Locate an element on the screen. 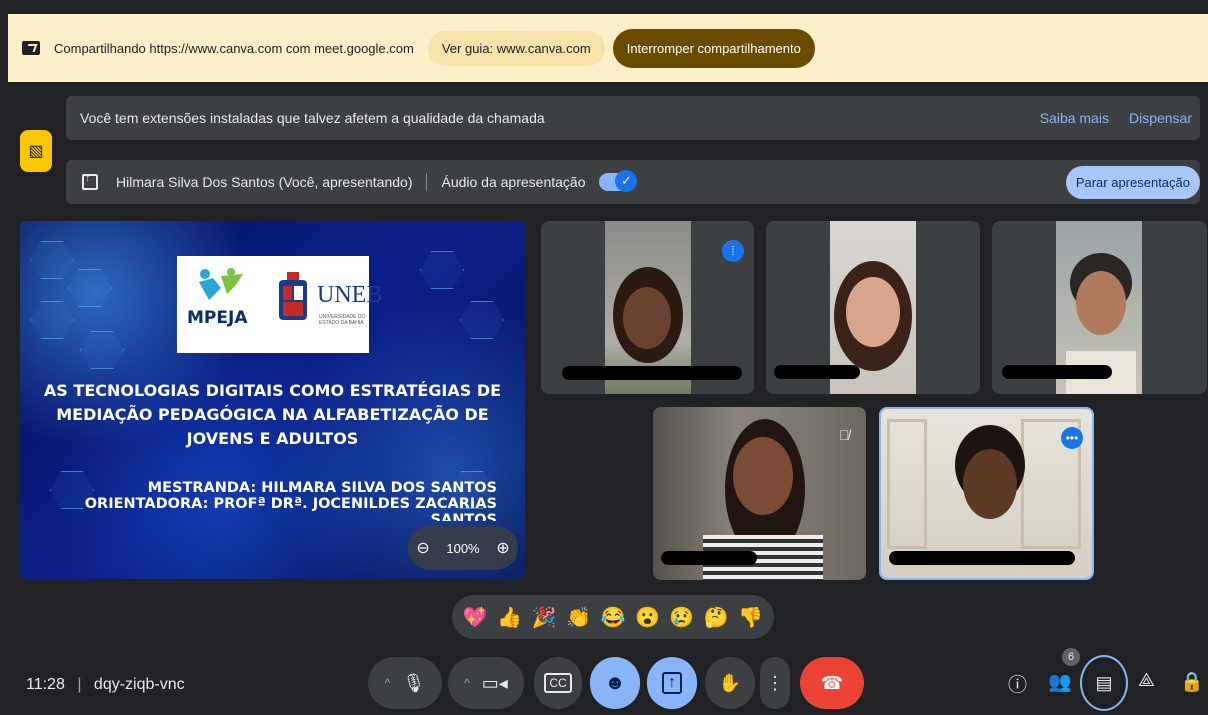 This screenshot has height=715, width=1208. more-vert-icon: ⋮ is located at coordinates (775, 682).